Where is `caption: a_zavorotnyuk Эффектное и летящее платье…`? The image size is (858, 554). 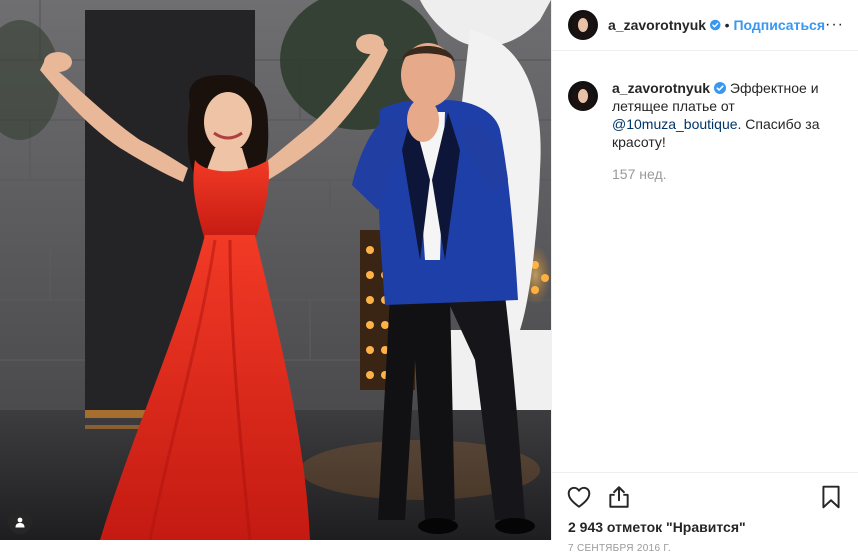 caption: a_zavorotnyuk Эффектное и летящее платье… is located at coordinates (705, 117).